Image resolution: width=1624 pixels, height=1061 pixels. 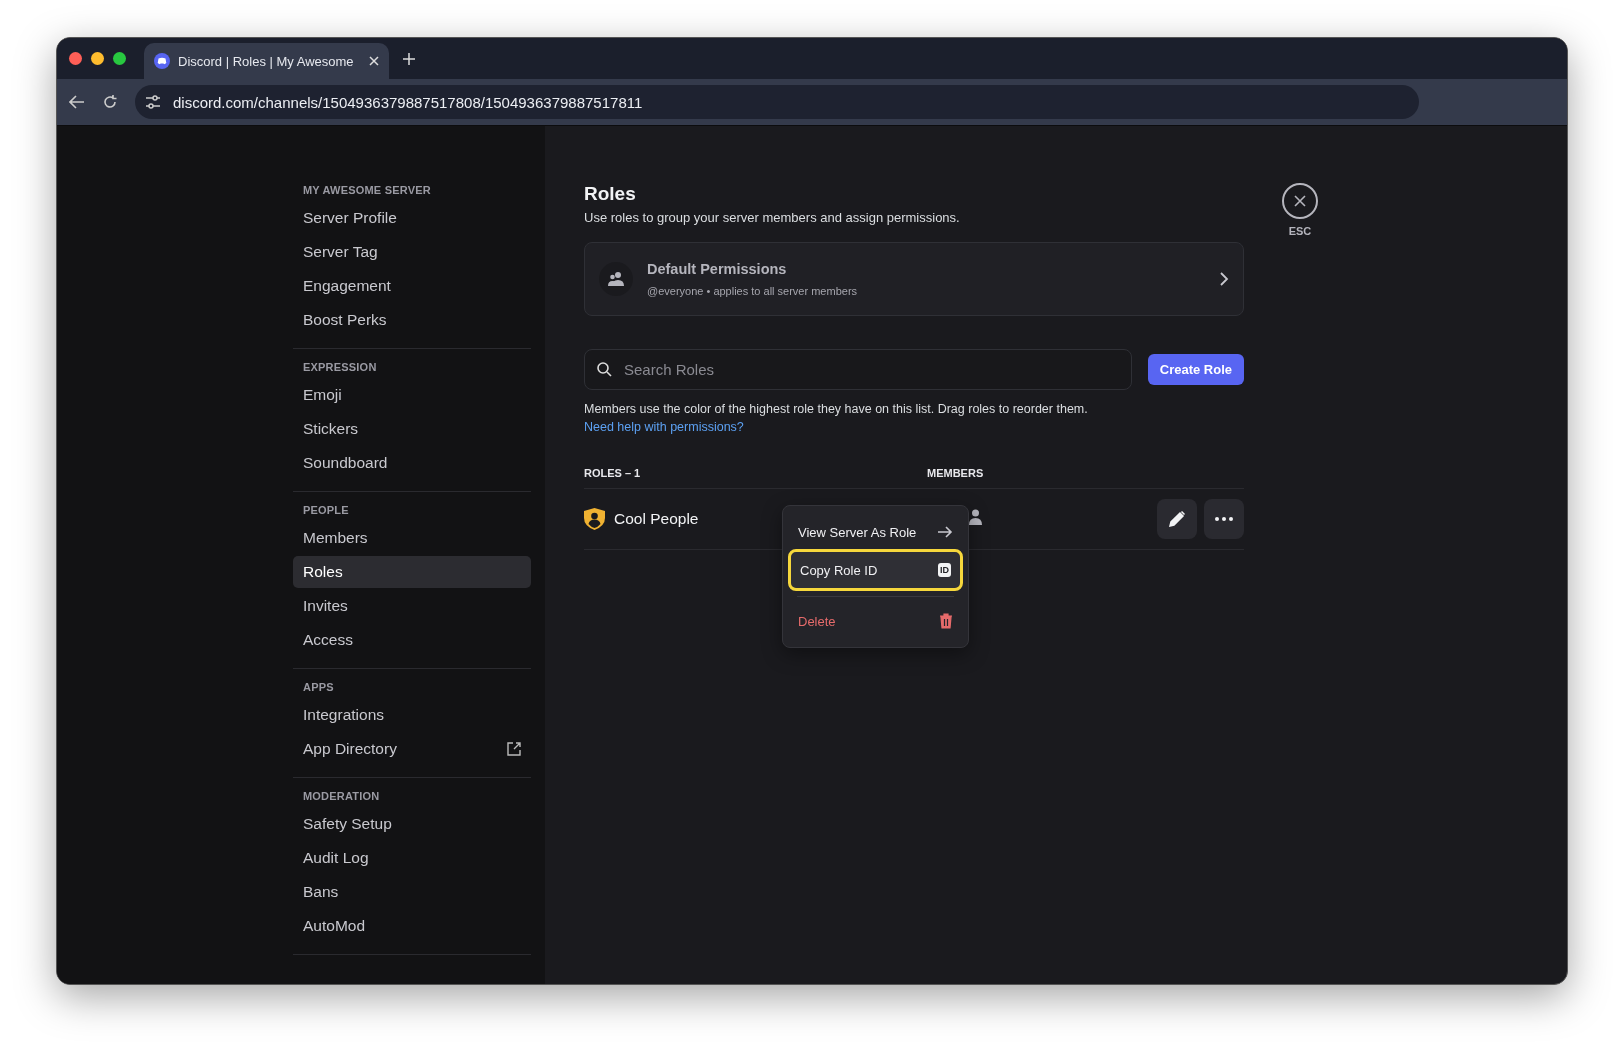 What do you see at coordinates (945, 532) in the screenshot?
I see `arrow-icon` at bounding box center [945, 532].